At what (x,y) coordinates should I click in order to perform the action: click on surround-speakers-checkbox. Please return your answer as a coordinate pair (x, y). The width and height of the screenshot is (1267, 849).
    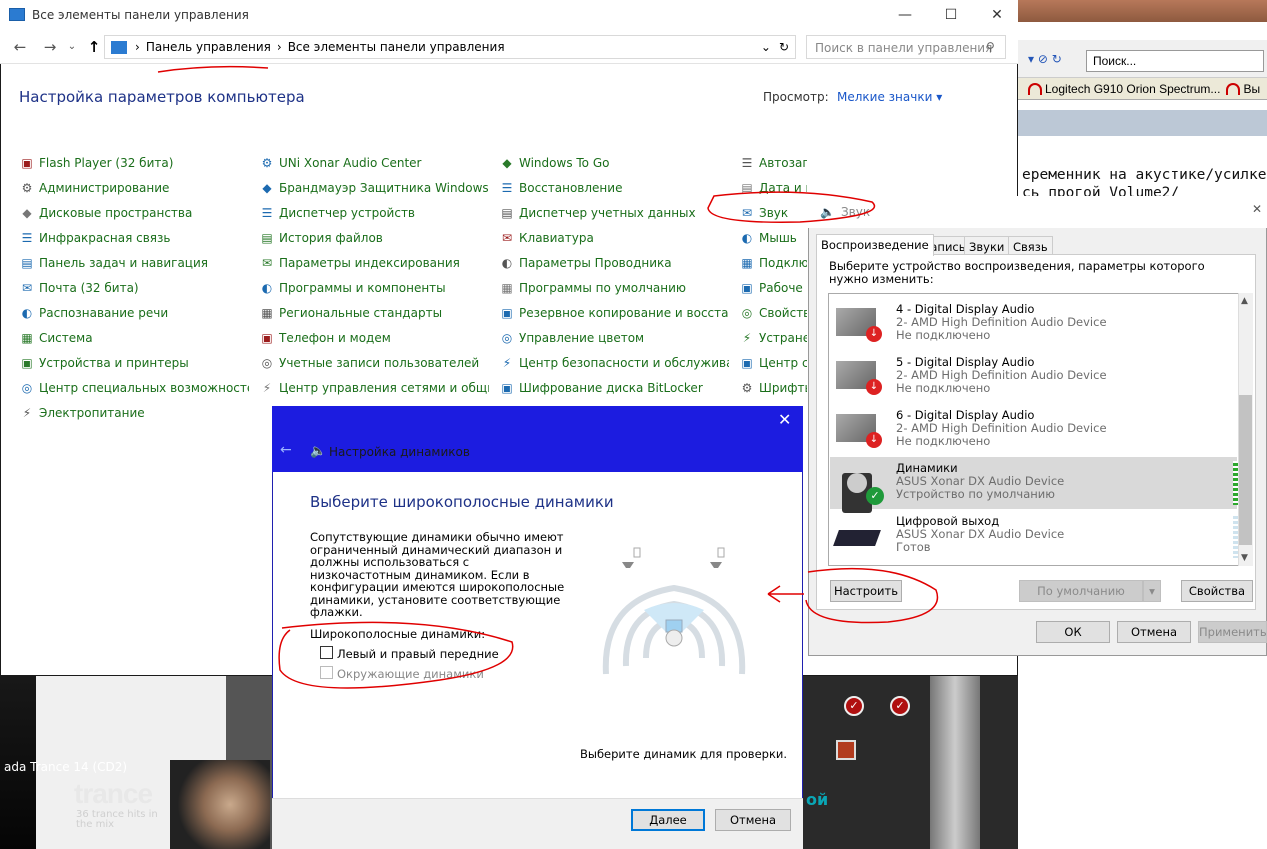
    Looking at the image, I should click on (326, 672).